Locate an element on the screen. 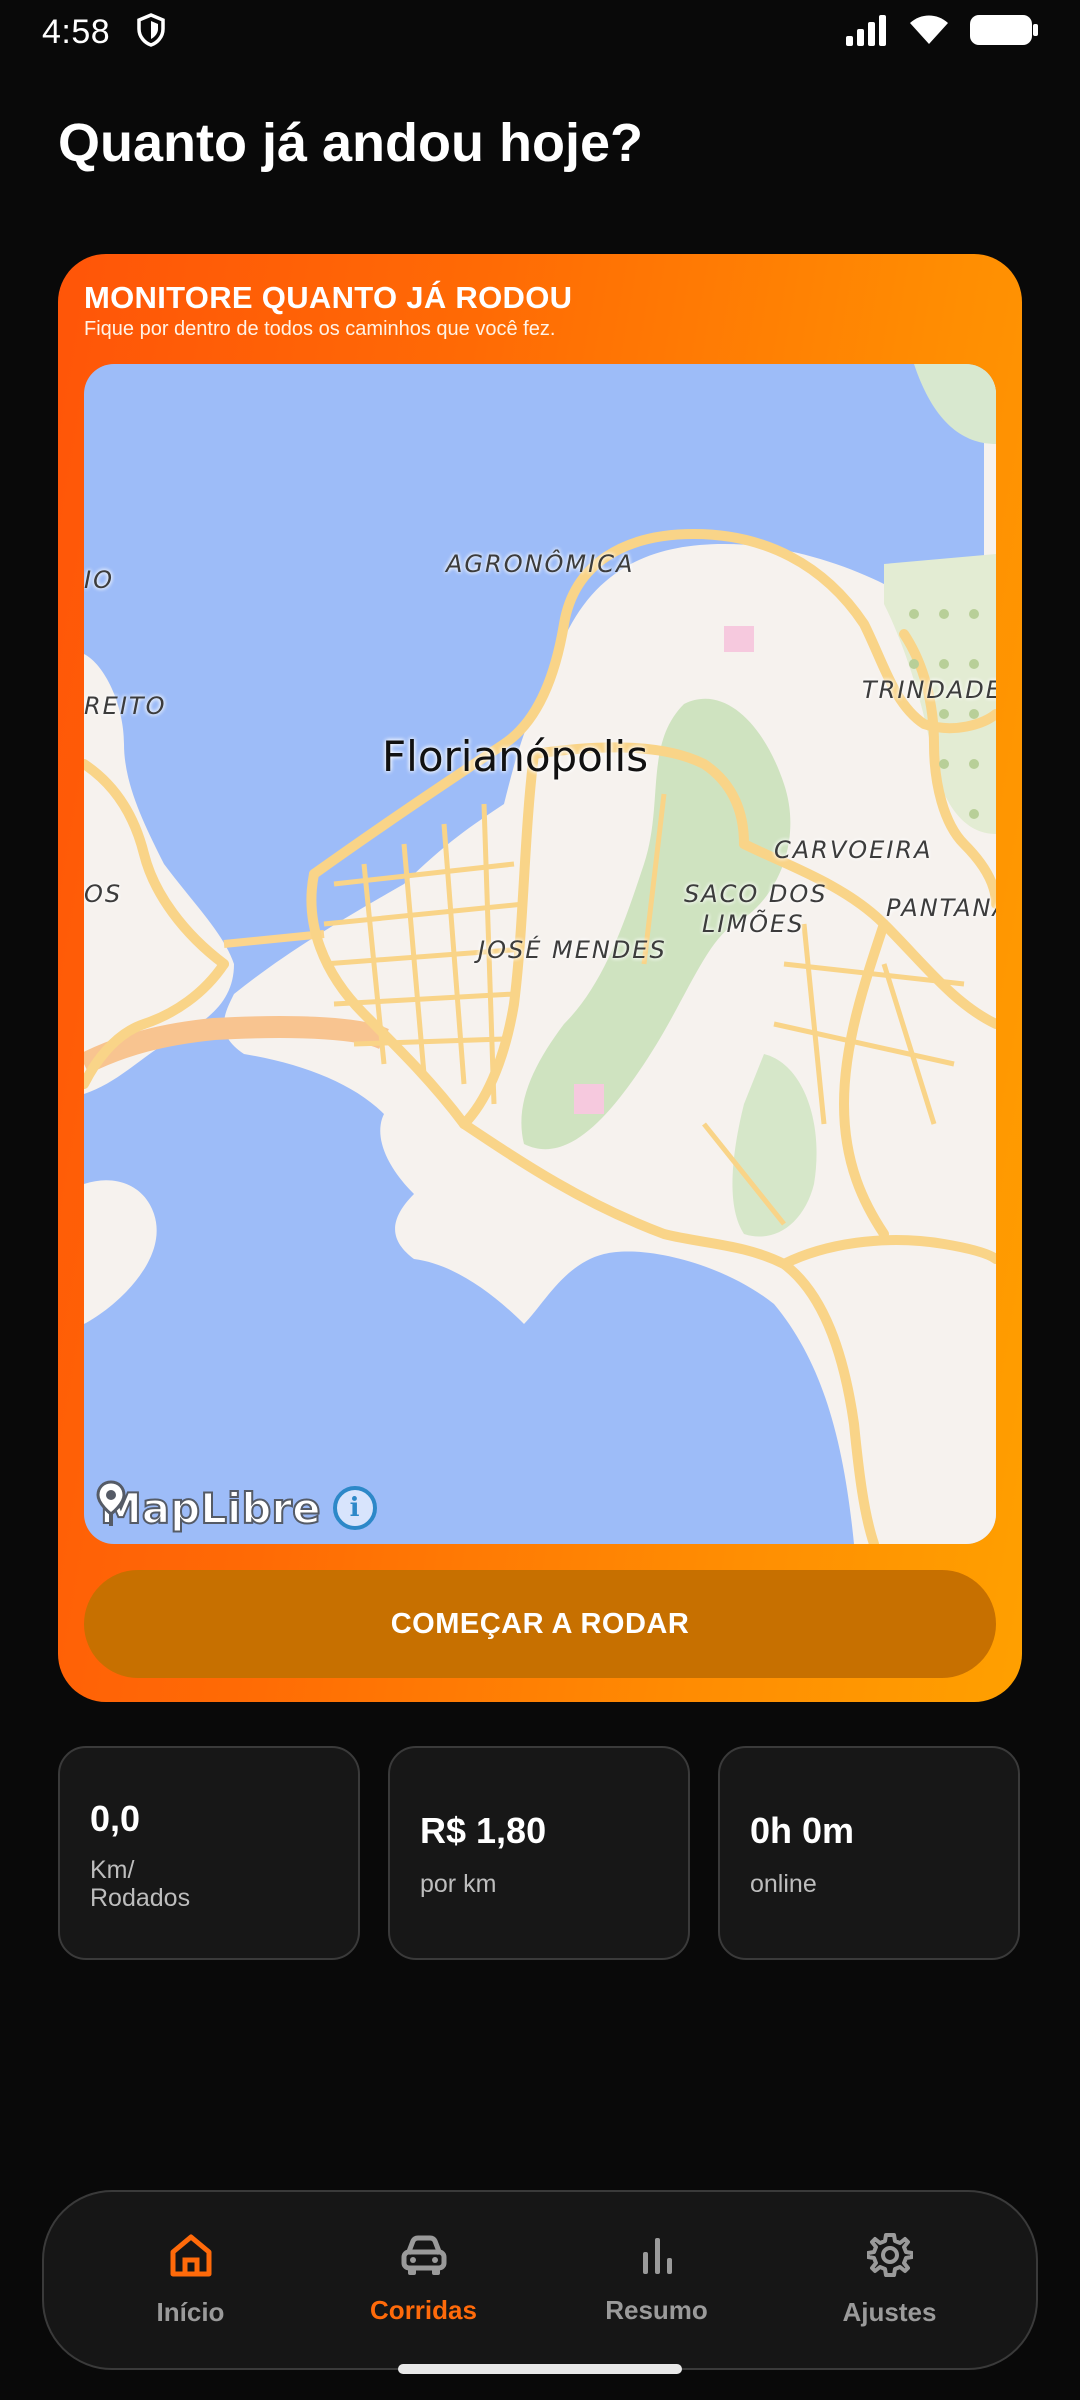 The height and width of the screenshot is (2400, 1080). home-indicator is located at coordinates (540, 2369).